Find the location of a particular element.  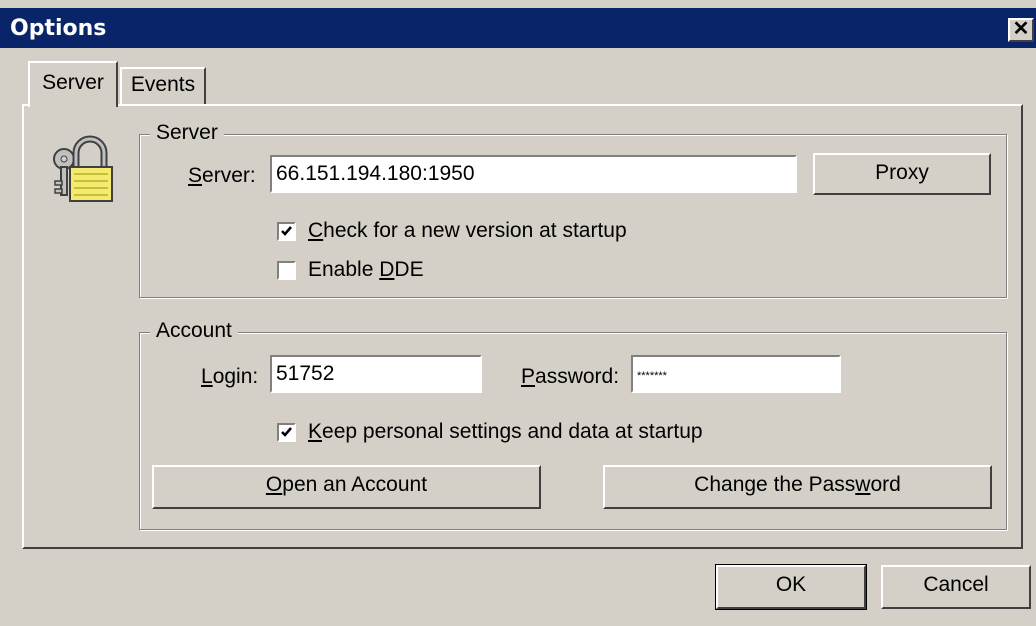

enable-dde: Enable DDE is located at coordinates (350, 270).